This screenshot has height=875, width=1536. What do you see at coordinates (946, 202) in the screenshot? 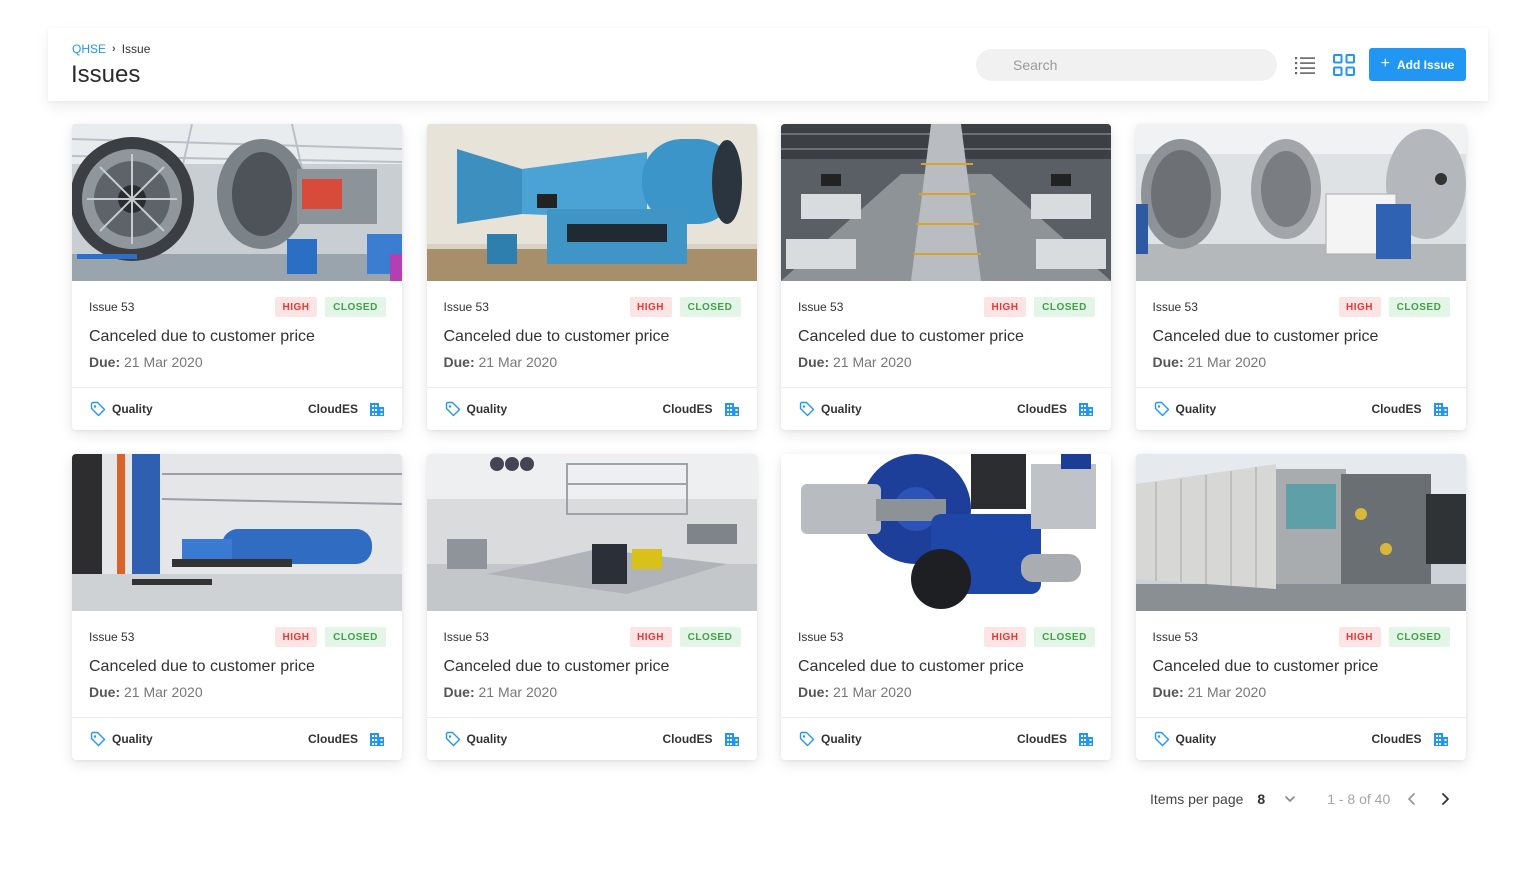
I see `issue-image-fuselage` at bounding box center [946, 202].